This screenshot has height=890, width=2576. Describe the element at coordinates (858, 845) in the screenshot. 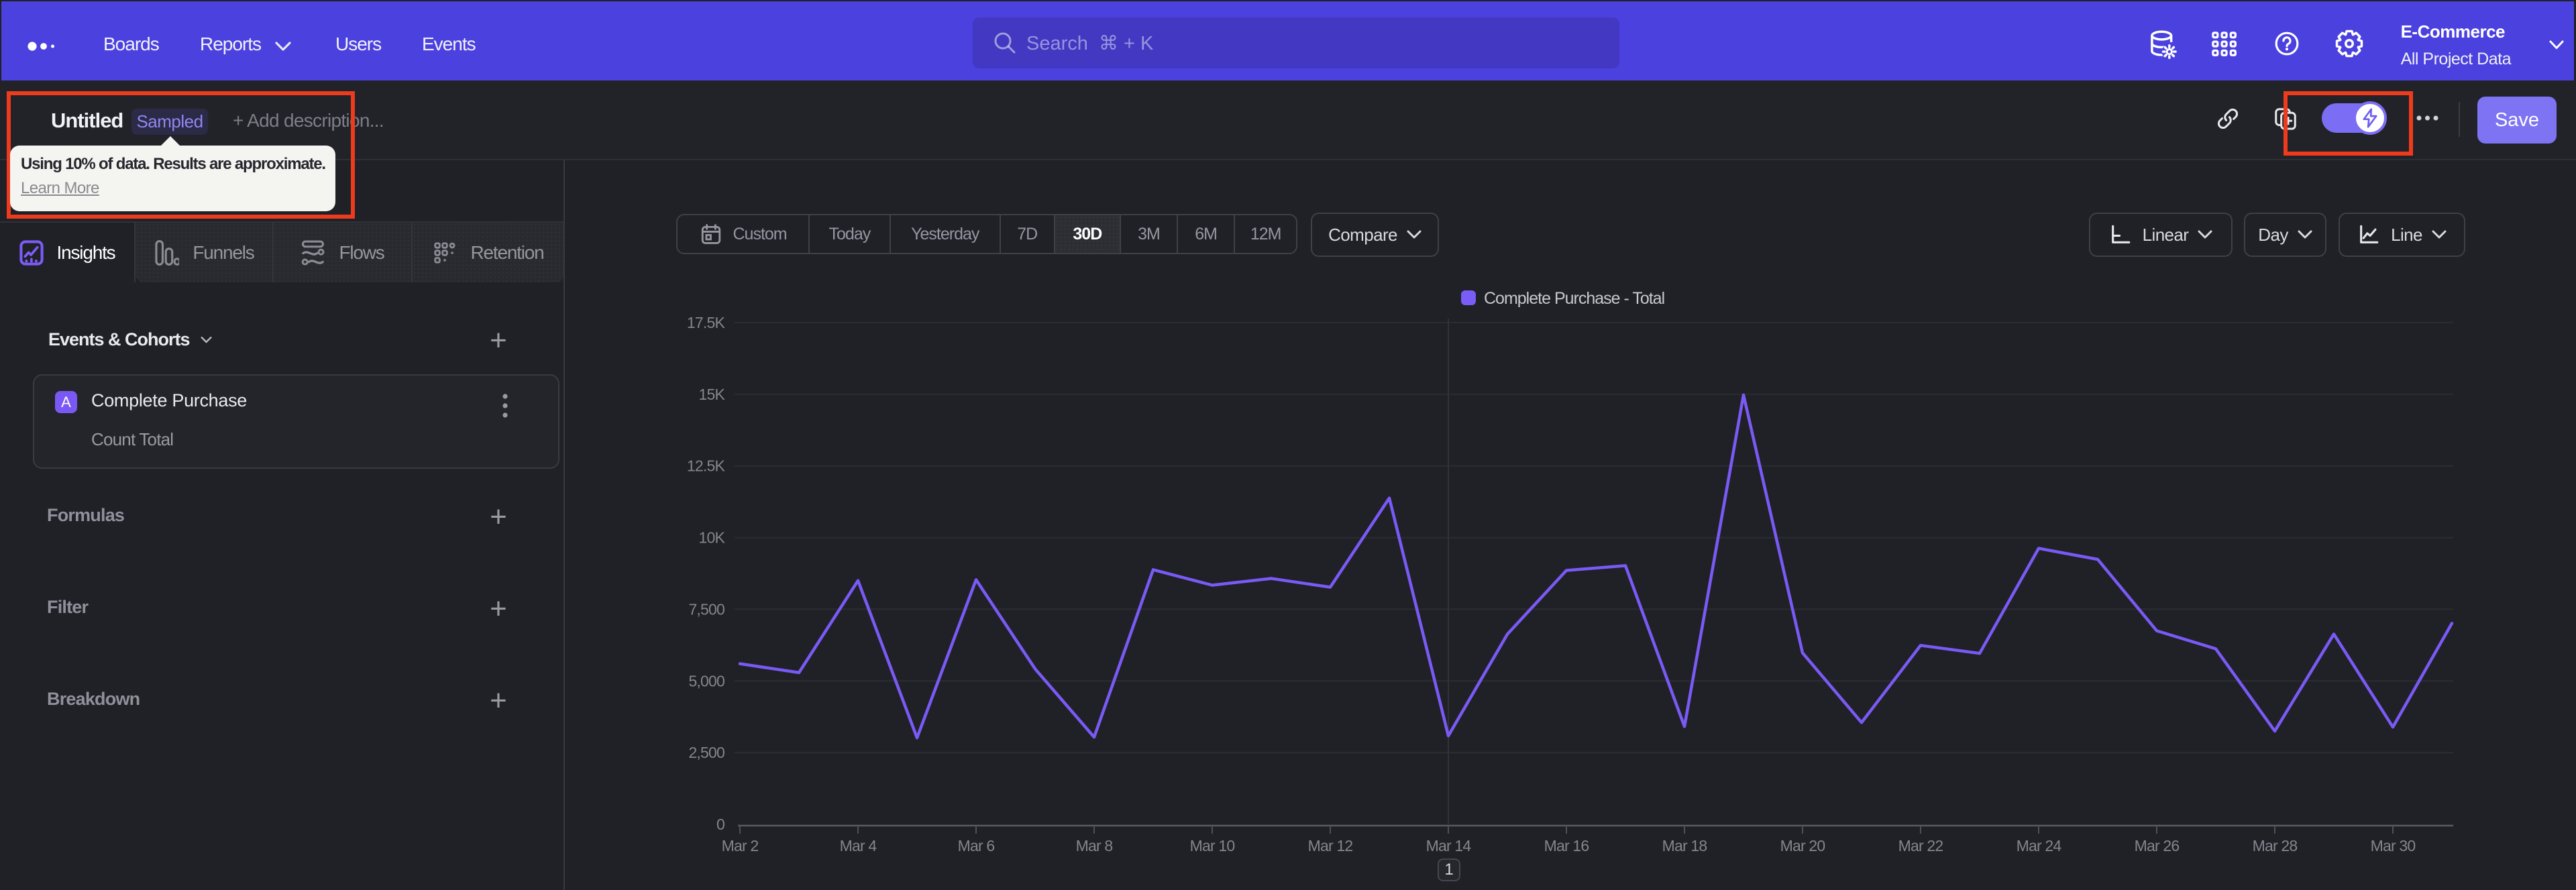

I see `svg-text: Mar 4` at that location.